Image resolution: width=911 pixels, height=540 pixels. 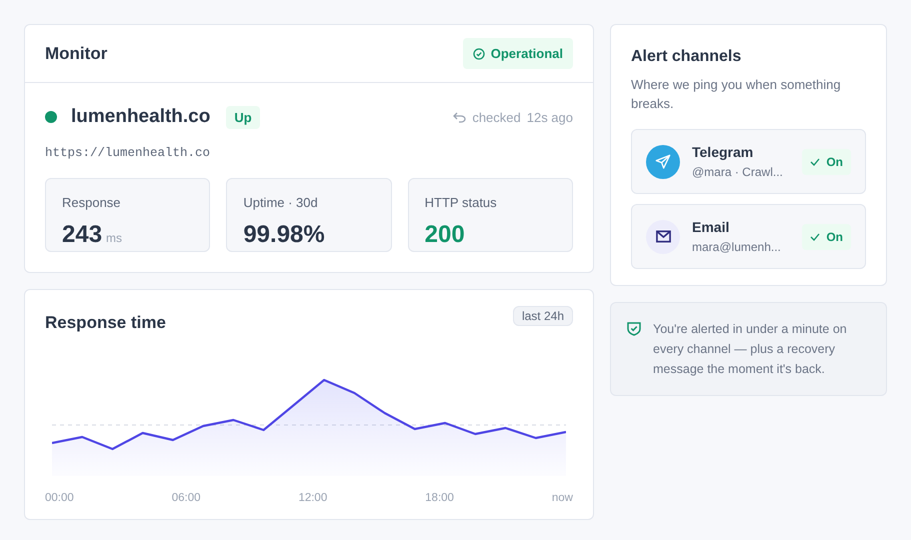 I want to click on site-name: lumenhealth.co, so click(x=140, y=117).